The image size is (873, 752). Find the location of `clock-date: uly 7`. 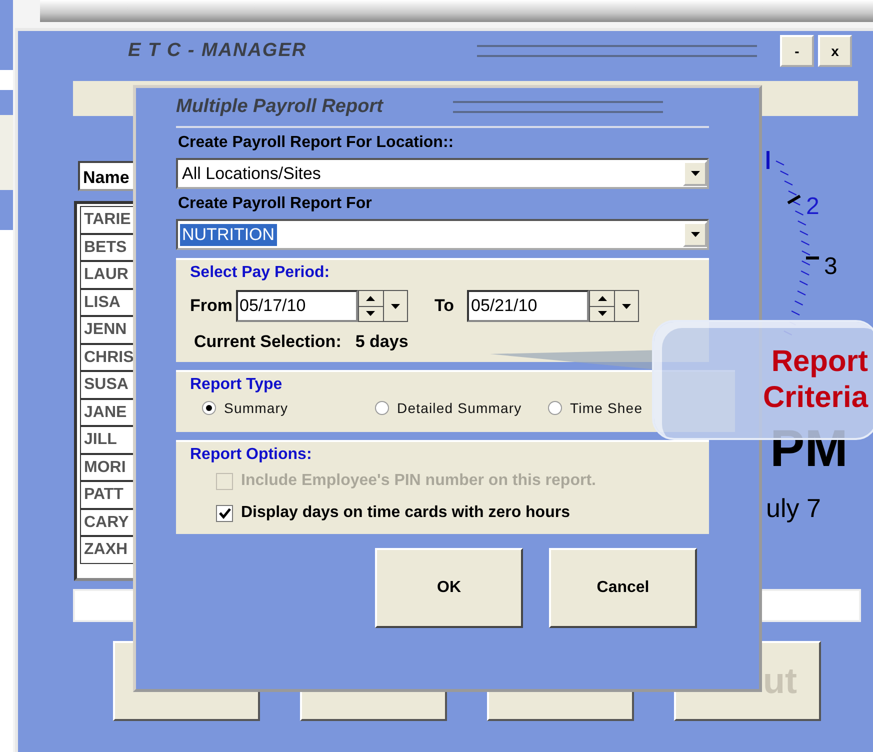

clock-date: uly 7 is located at coordinates (793, 508).